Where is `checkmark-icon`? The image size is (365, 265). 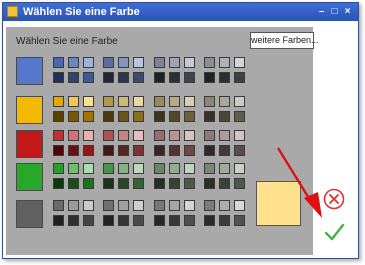 checkmark-icon is located at coordinates (334, 232).